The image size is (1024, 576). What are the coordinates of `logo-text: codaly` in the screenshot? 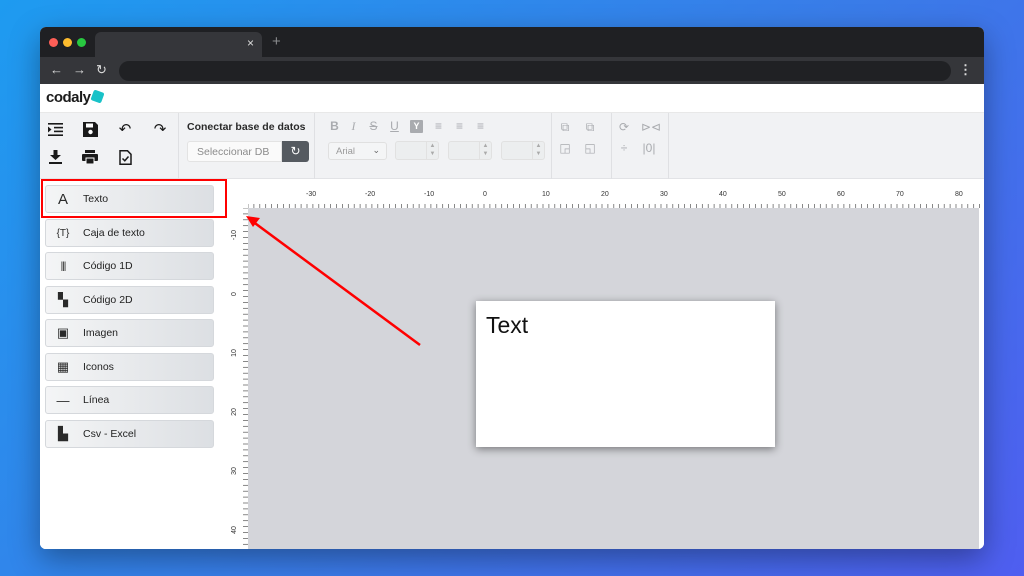 It's located at (68, 97).